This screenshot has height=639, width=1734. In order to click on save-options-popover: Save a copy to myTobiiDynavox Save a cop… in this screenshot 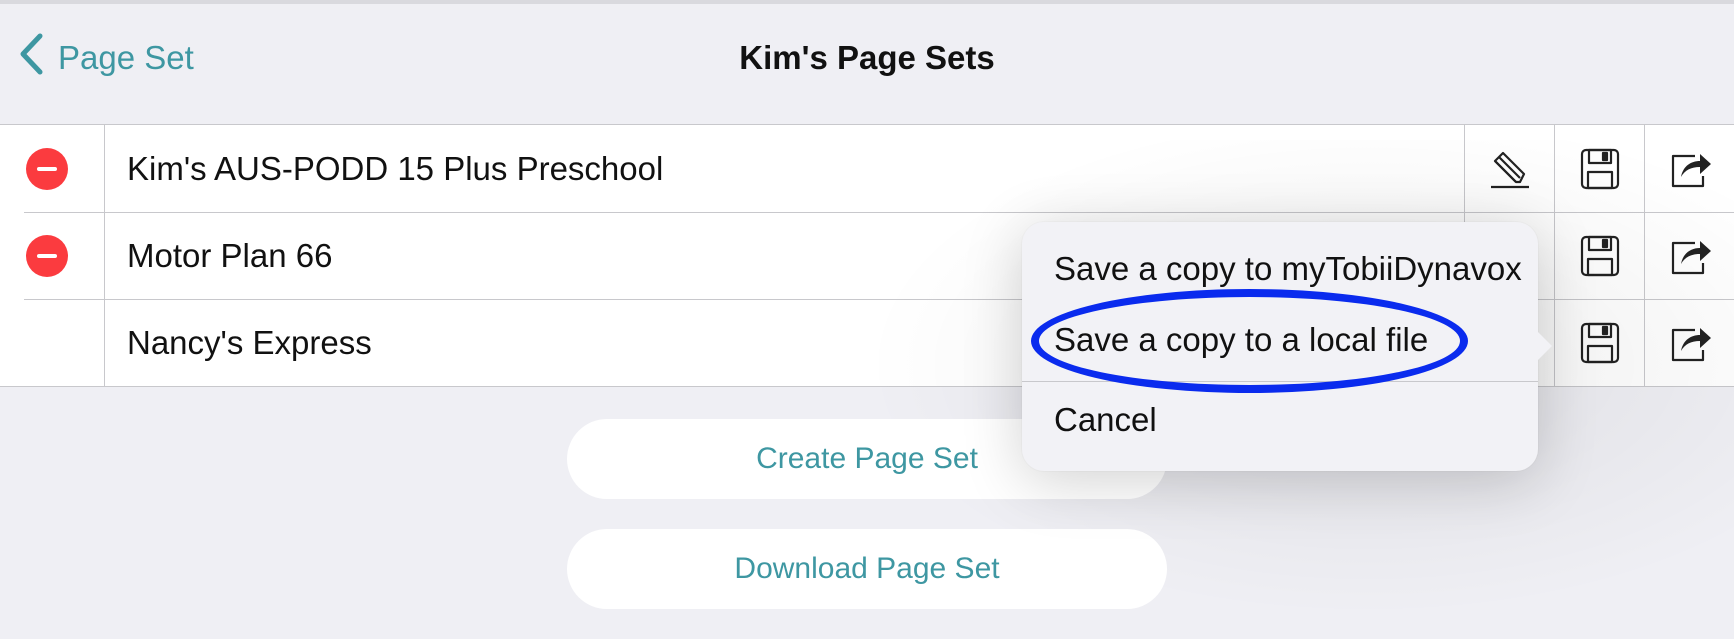, I will do `click(1287, 346)`.